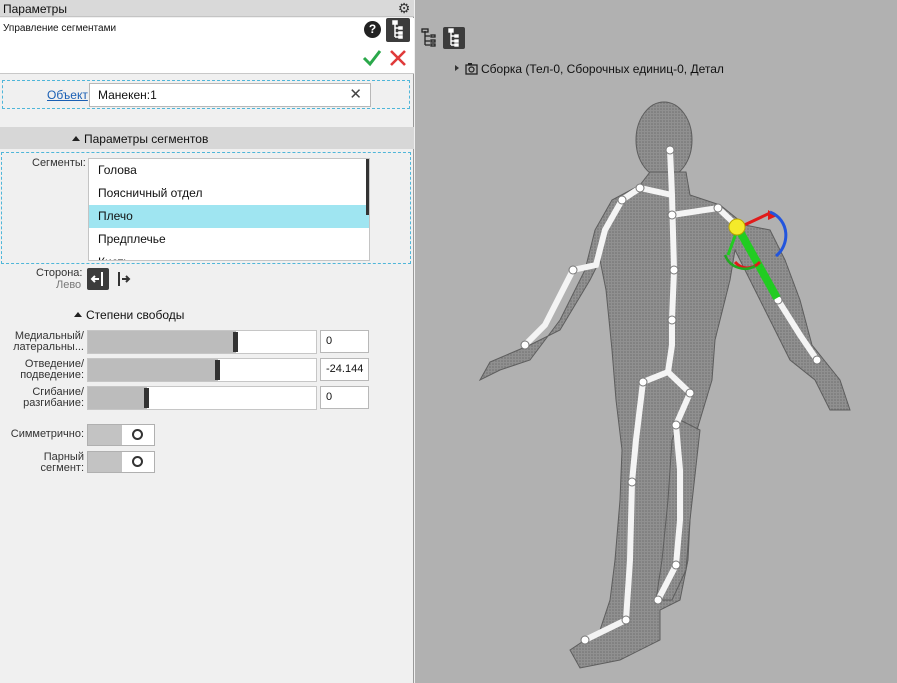  I want to click on assembly-icon, so click(471, 69).